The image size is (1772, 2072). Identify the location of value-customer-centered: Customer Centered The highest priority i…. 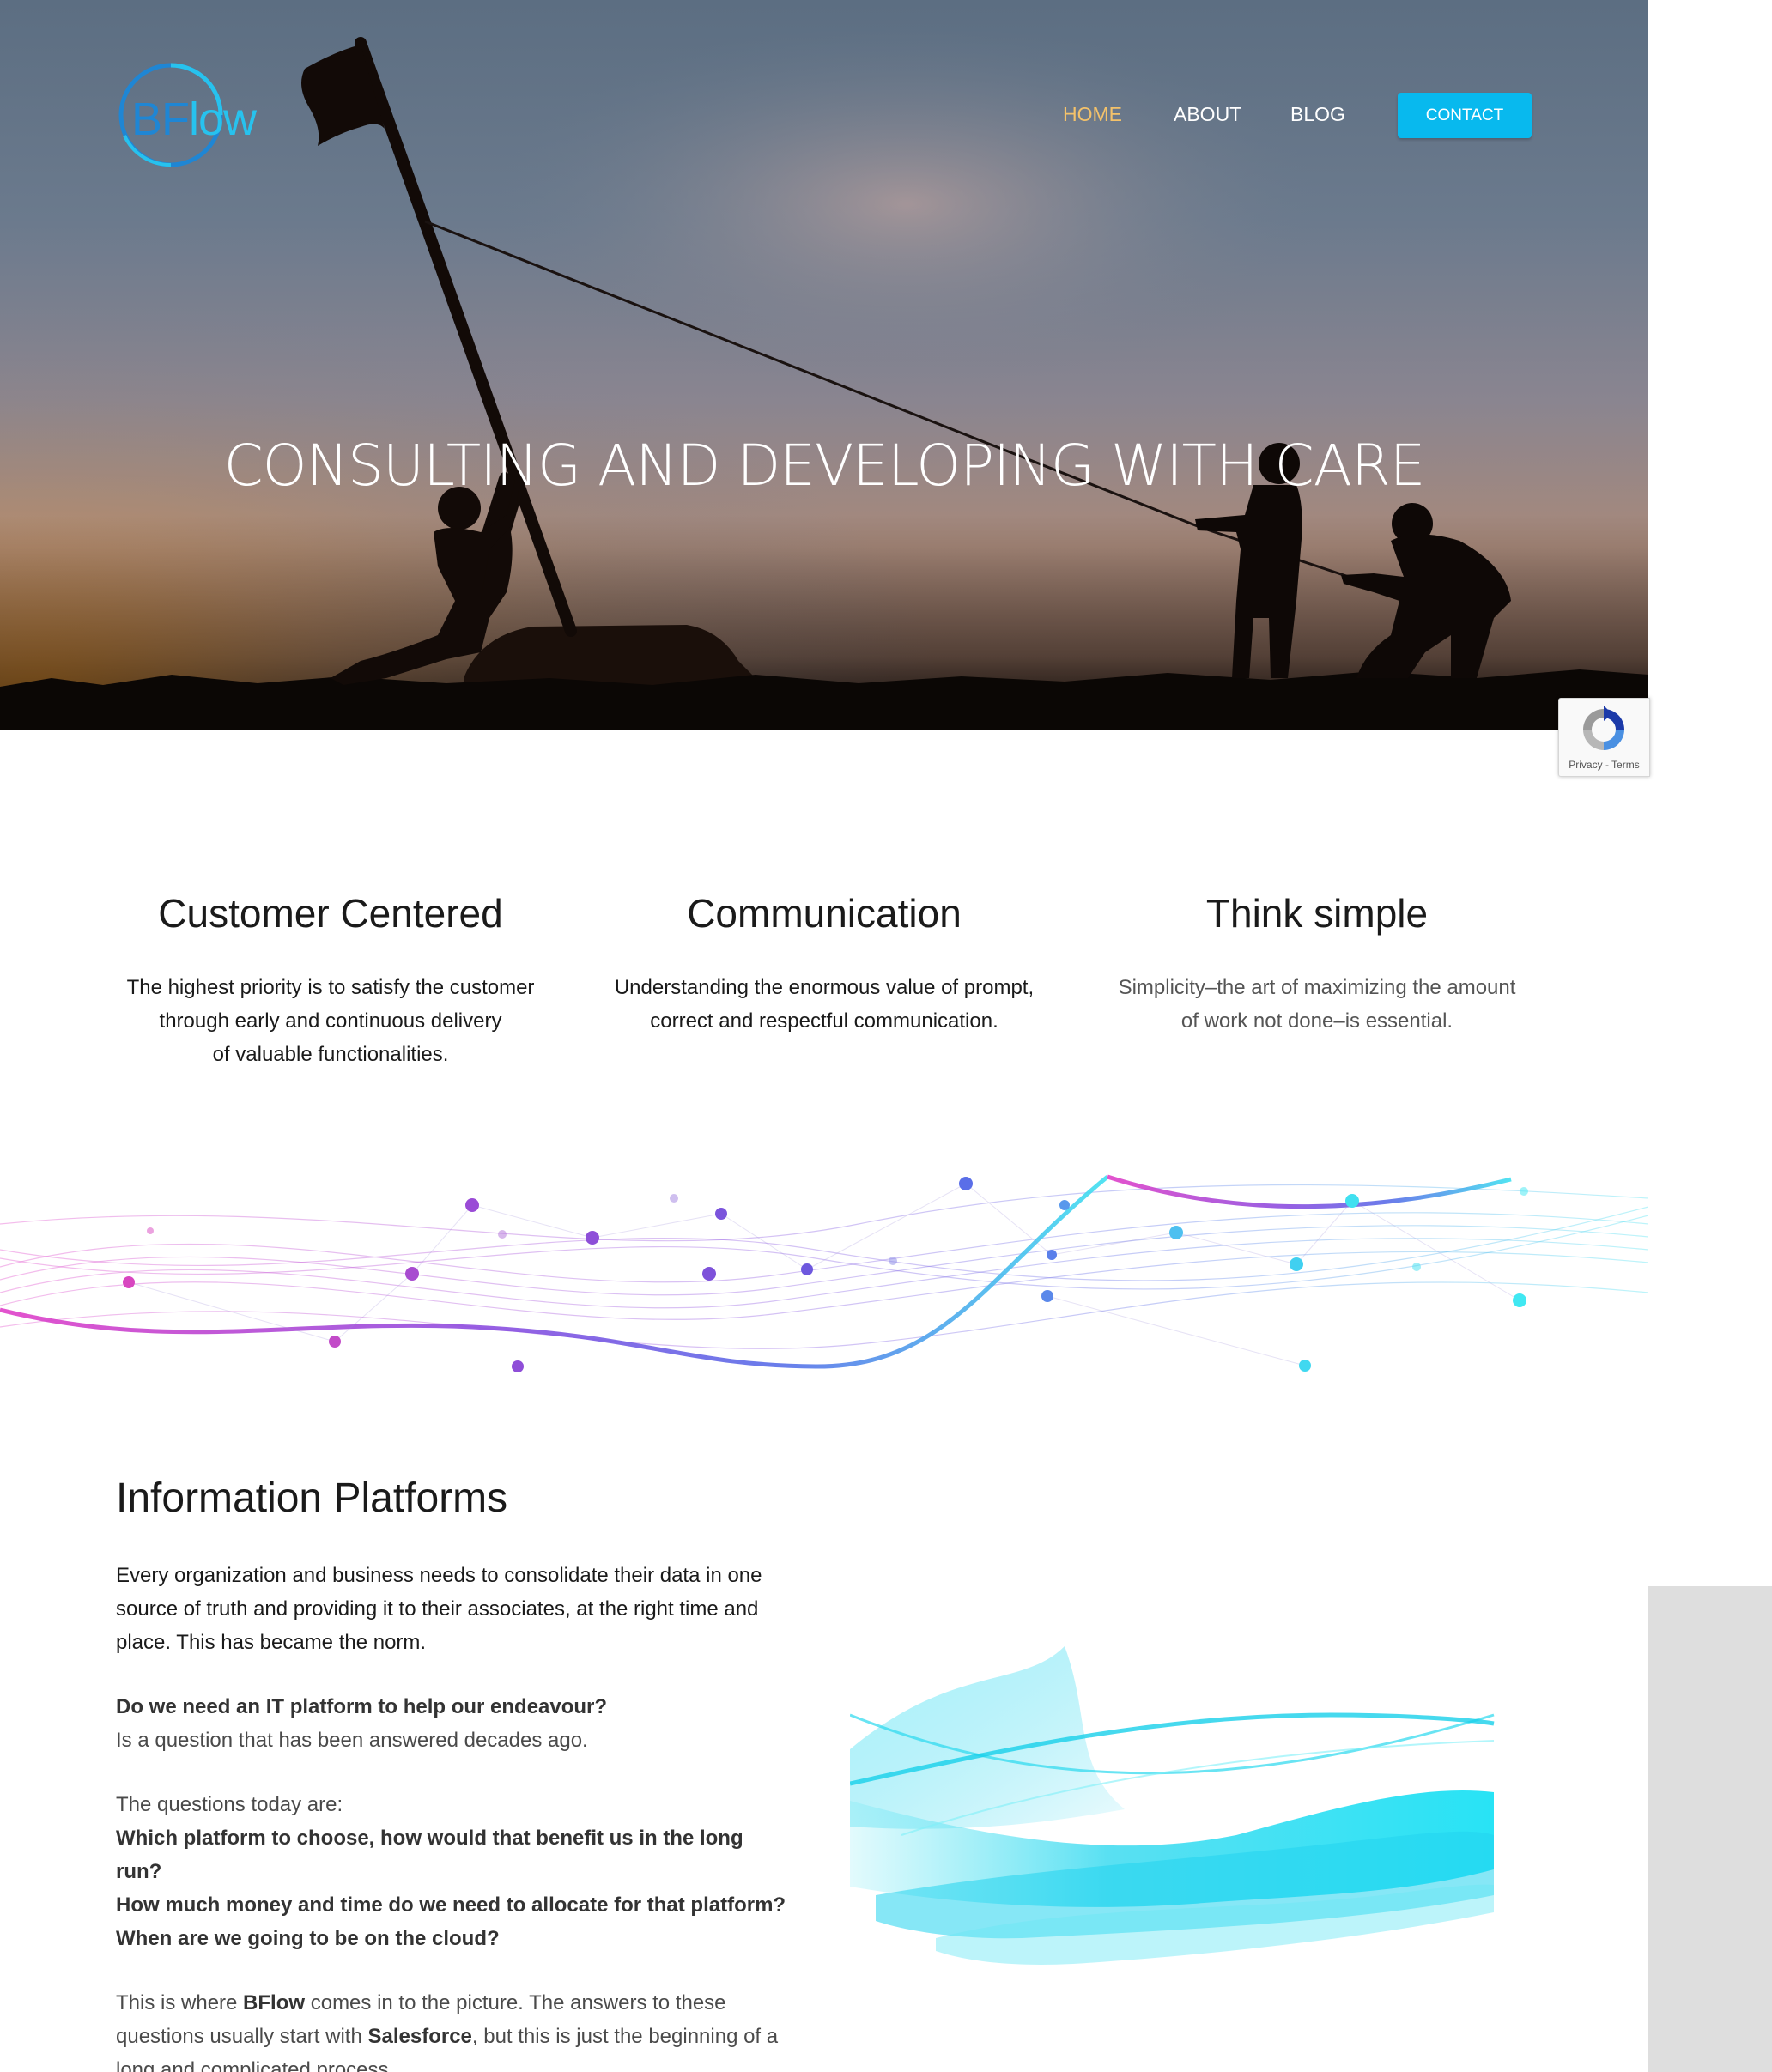
(330, 980).